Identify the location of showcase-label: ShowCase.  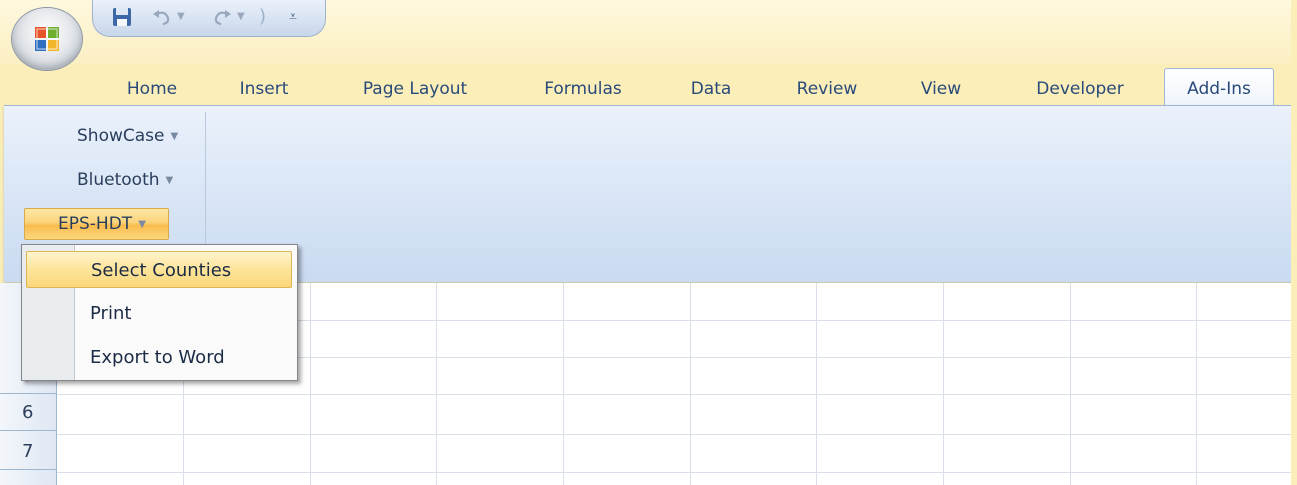
(121, 136).